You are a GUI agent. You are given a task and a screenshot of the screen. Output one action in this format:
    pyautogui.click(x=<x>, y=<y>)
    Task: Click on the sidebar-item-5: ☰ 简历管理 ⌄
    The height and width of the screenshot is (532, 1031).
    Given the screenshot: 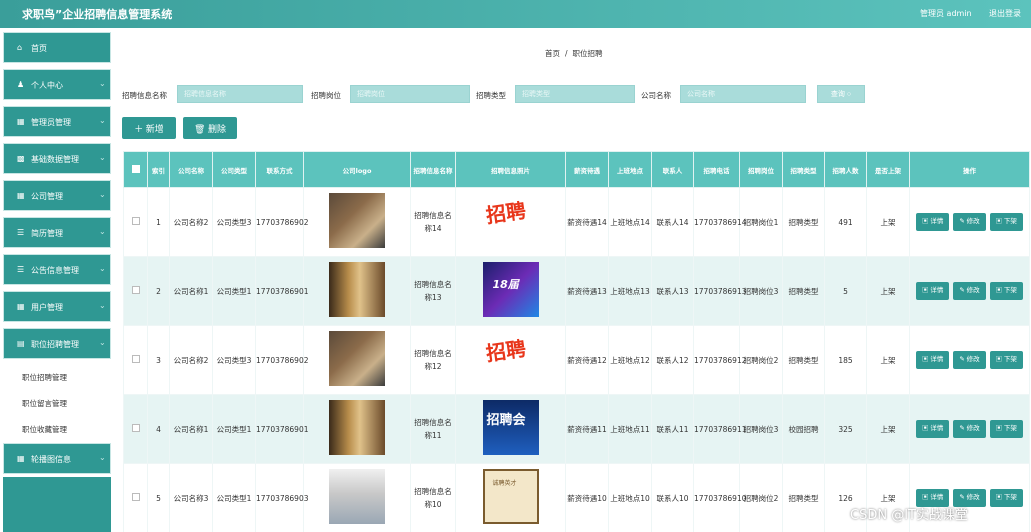 What is the action you would take?
    pyautogui.click(x=57, y=232)
    